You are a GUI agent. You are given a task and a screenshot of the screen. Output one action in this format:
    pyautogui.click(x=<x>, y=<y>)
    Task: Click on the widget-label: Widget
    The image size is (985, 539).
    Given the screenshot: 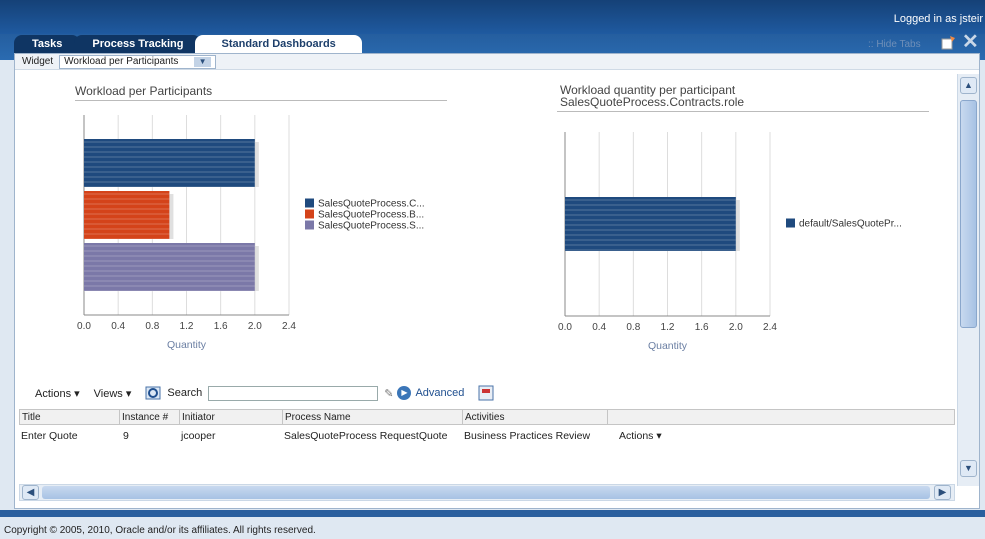 What is the action you would take?
    pyautogui.click(x=38, y=61)
    